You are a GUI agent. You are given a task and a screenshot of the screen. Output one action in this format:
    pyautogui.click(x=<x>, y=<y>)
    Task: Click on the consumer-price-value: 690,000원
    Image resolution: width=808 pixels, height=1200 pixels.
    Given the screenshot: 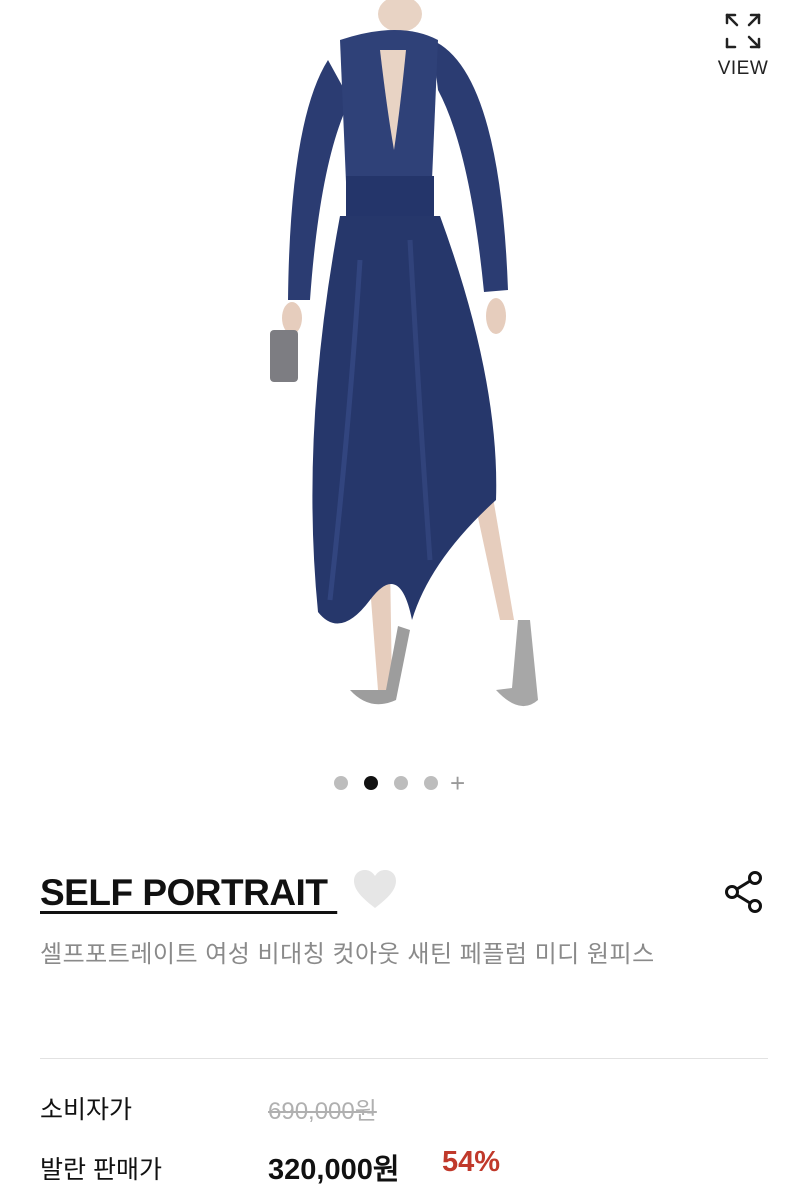 What is the action you would take?
    pyautogui.click(x=322, y=1111)
    